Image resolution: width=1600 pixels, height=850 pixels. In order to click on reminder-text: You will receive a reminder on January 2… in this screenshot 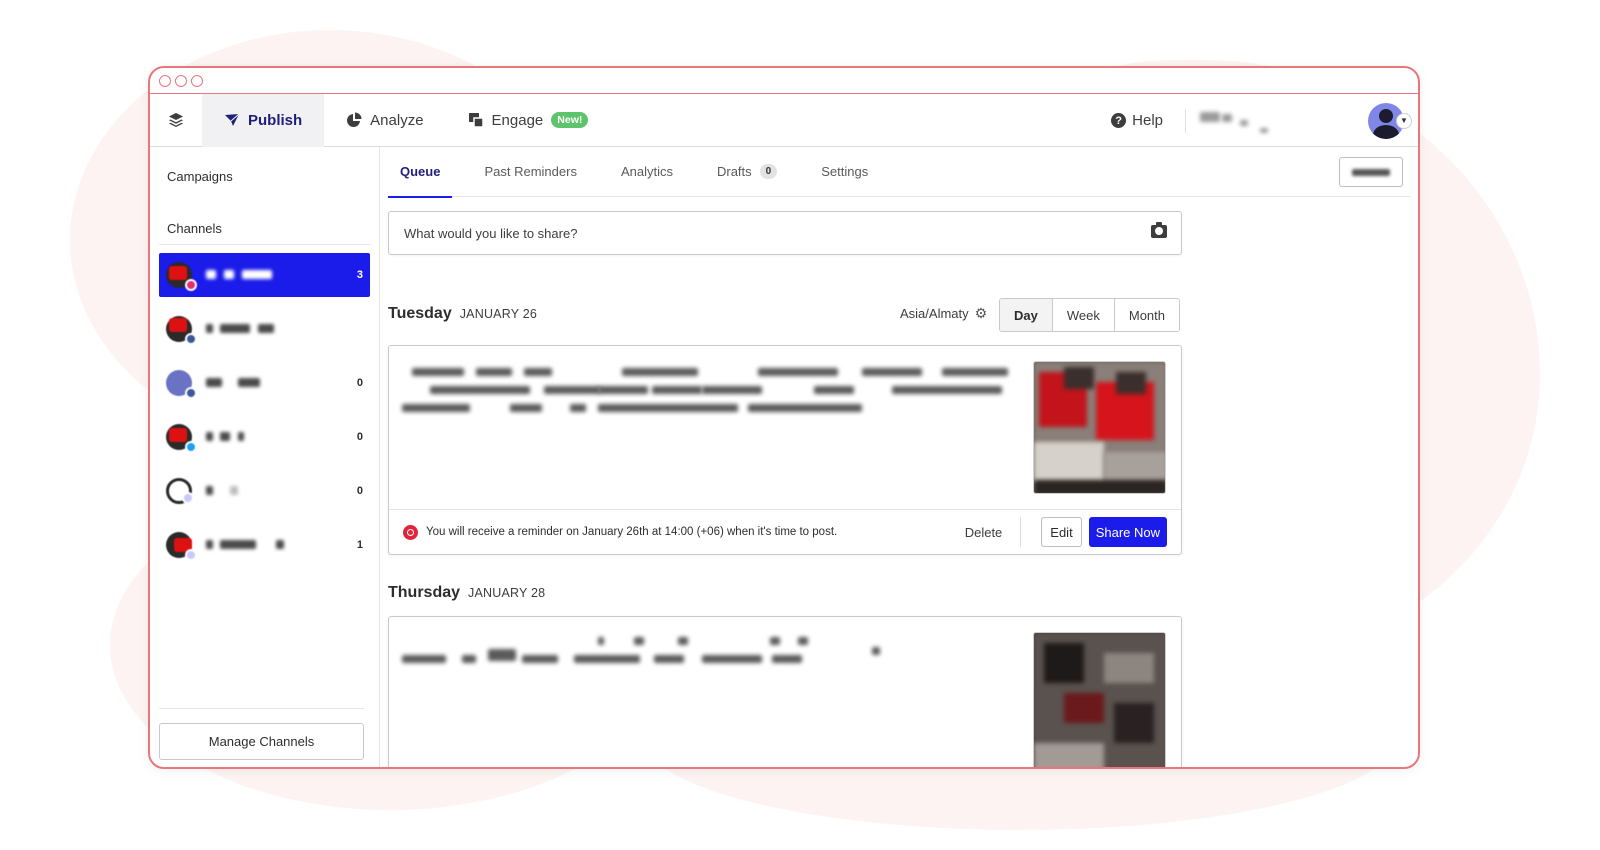, I will do `click(632, 532)`.